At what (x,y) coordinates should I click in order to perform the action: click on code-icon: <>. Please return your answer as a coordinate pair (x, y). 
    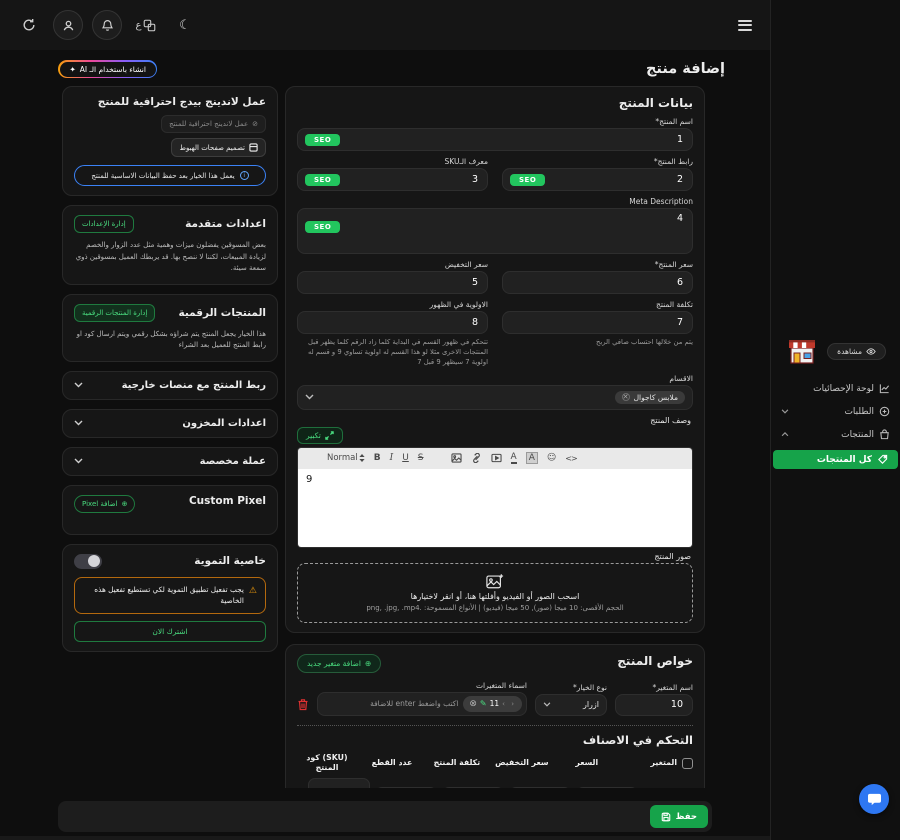
    Looking at the image, I should click on (571, 458).